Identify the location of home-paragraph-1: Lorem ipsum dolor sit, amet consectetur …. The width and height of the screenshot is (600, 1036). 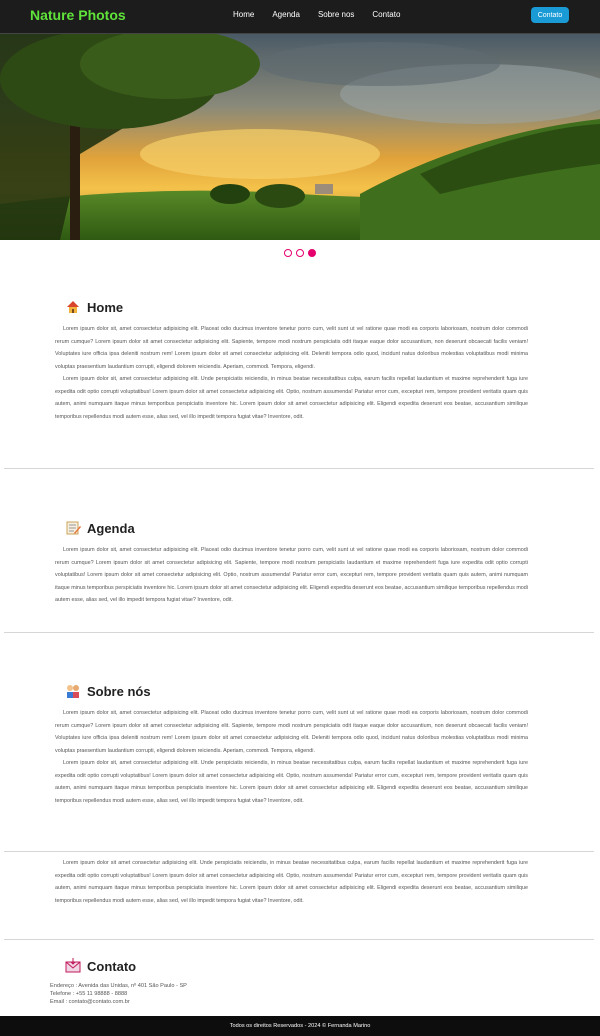
(291, 348).